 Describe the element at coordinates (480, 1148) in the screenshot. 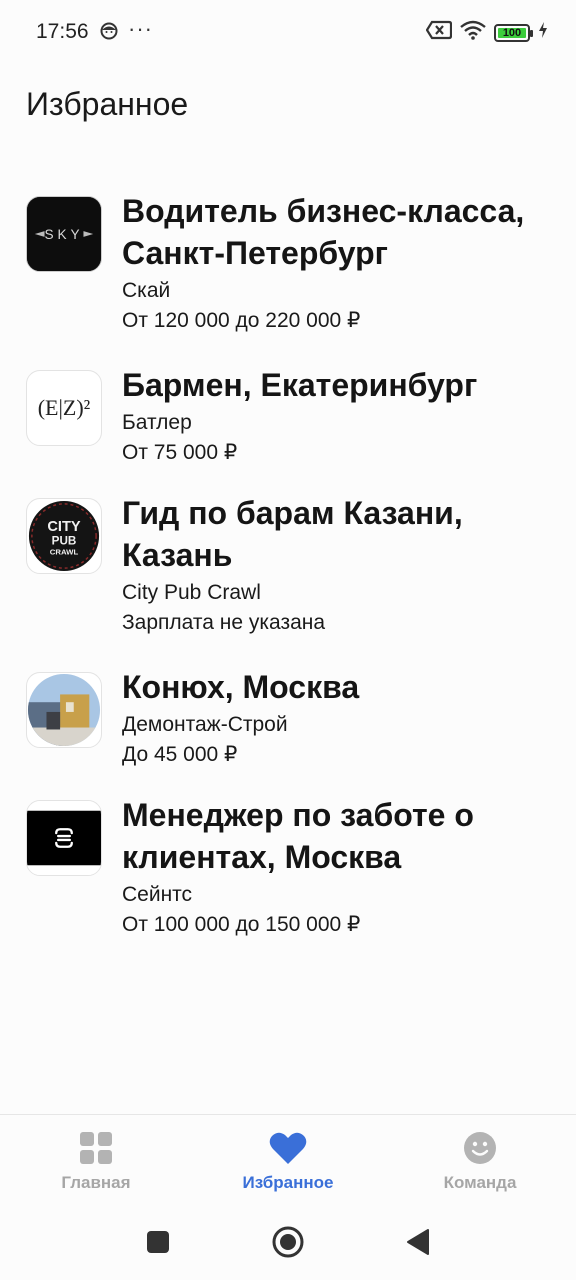

I see `smiley-icon` at that location.